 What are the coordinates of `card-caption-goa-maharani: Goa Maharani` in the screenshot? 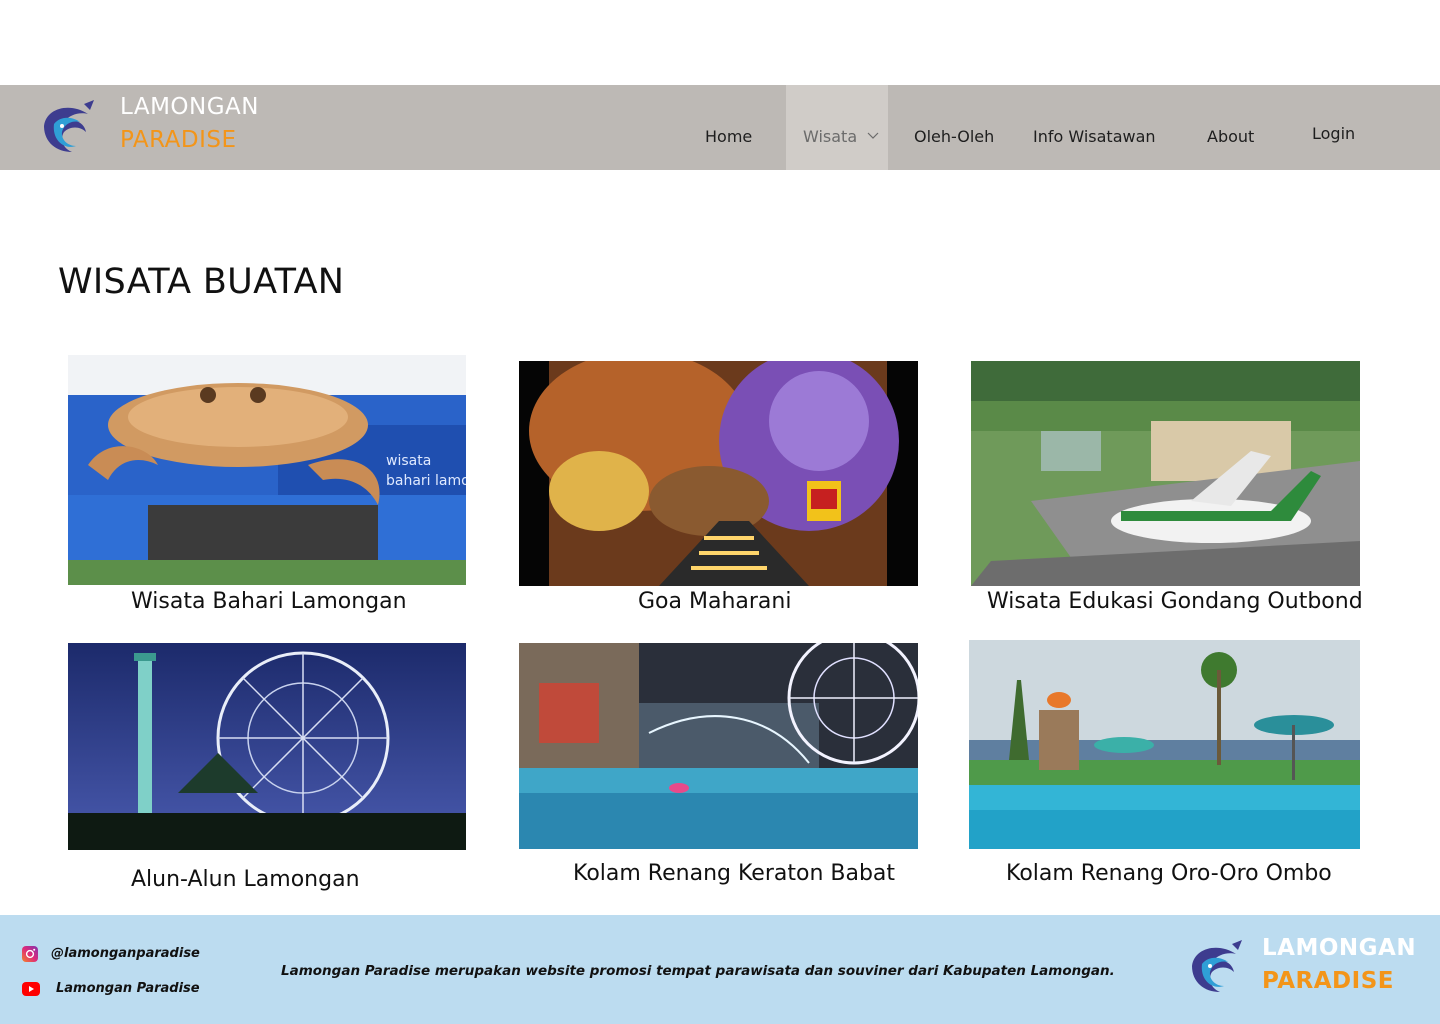 It's located at (714, 601).